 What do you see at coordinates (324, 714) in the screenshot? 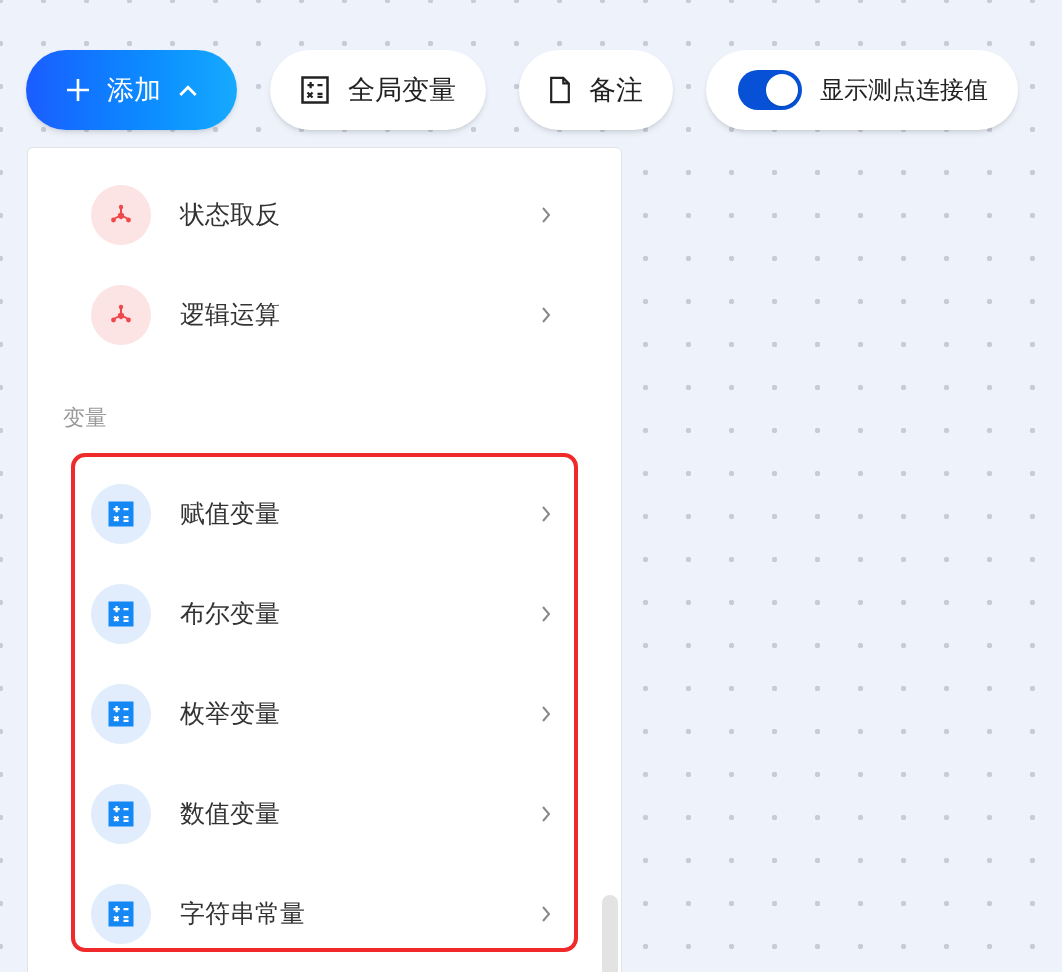
I see `menu-item: 枚举变量` at bounding box center [324, 714].